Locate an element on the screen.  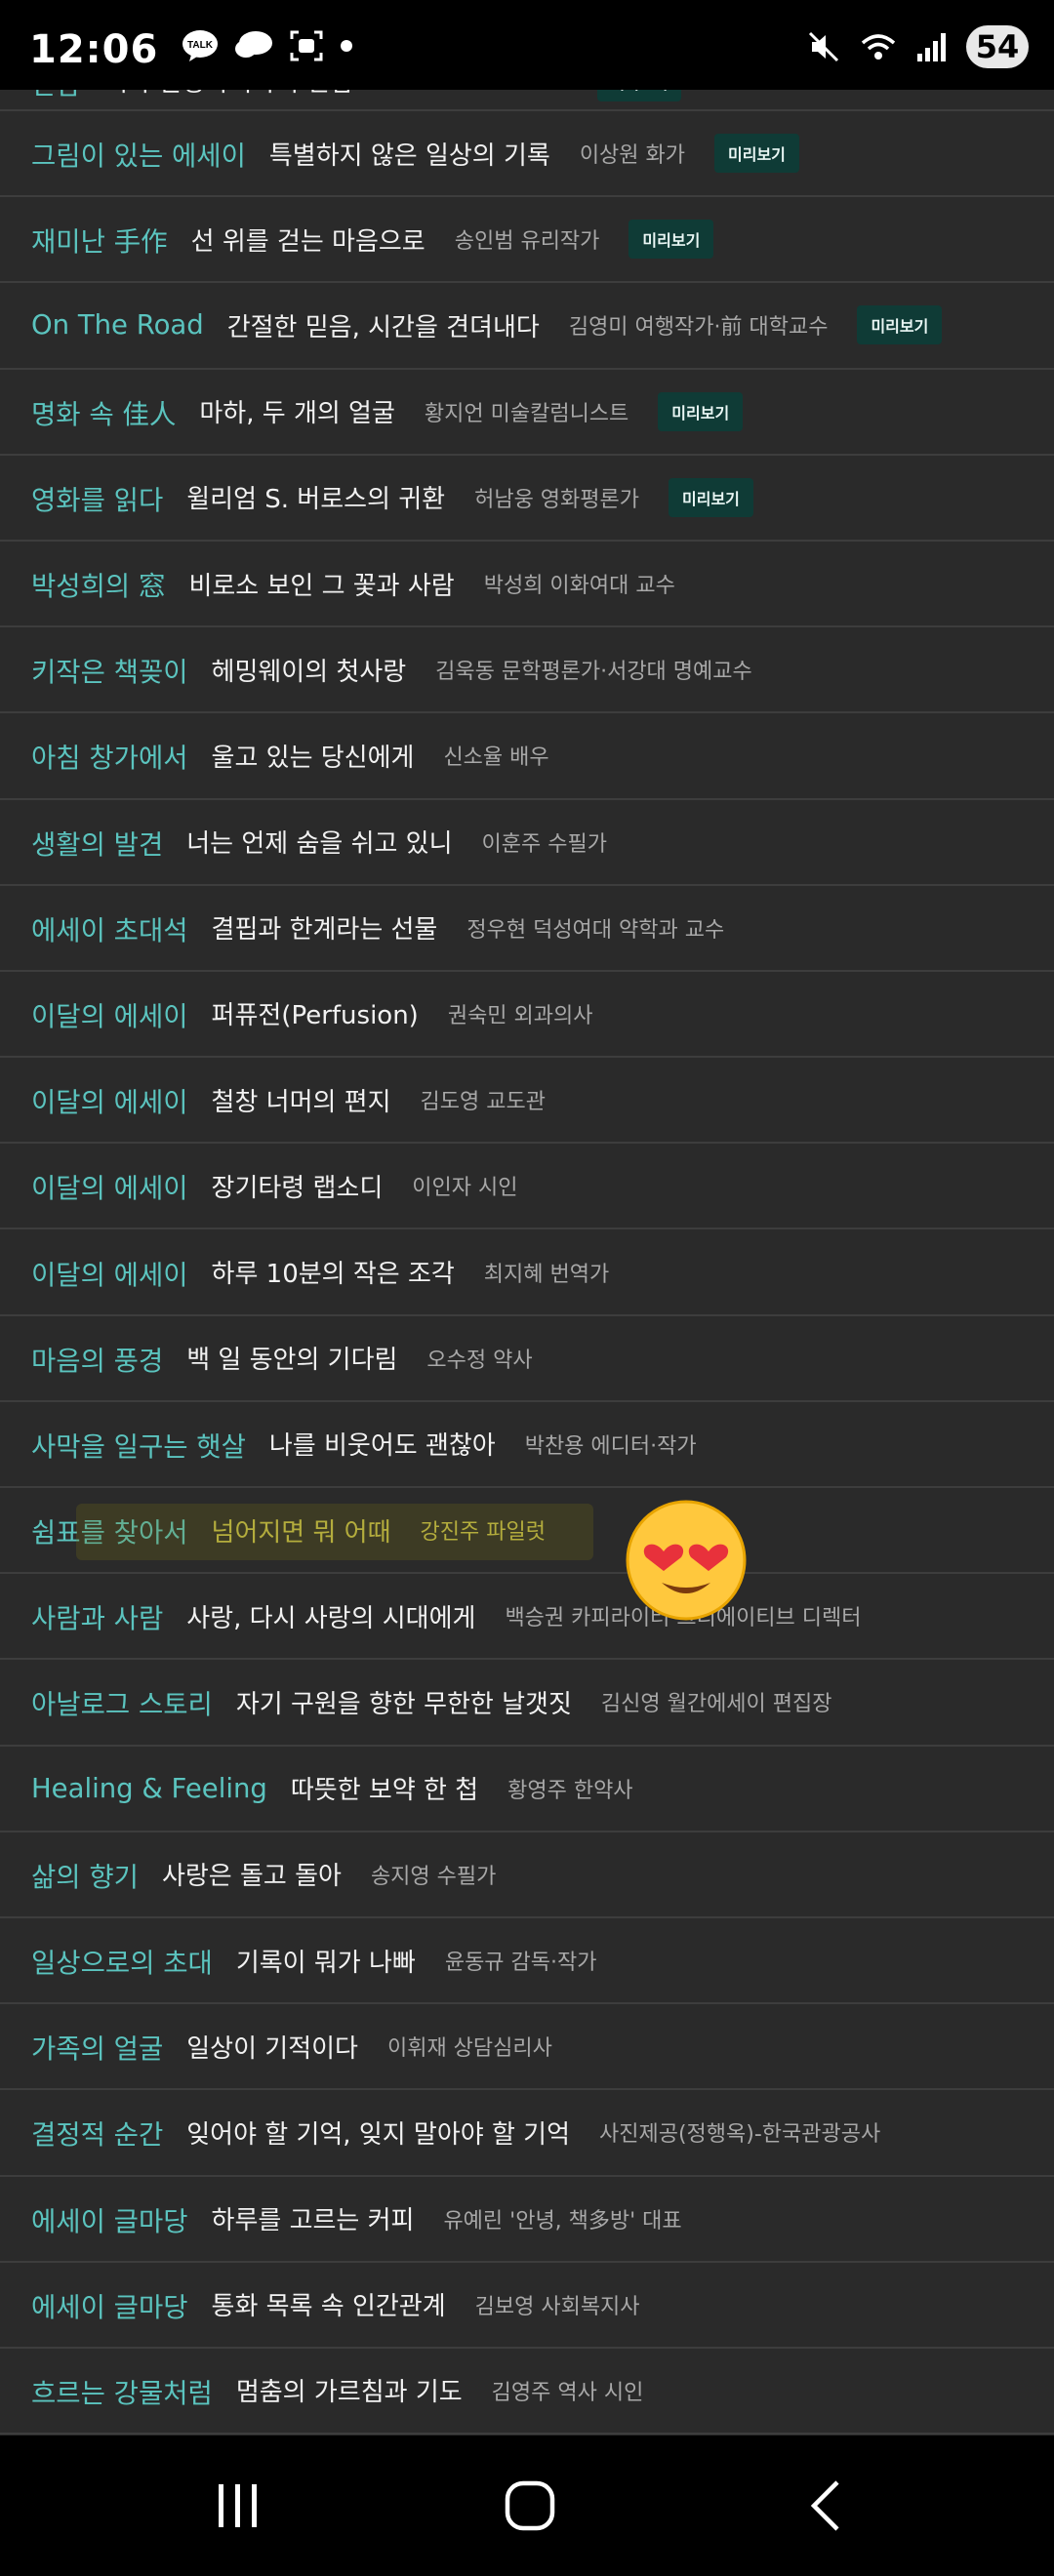
list-item: 마음의 풍경 백 일 동안의 기다림 오수정 약사 is located at coordinates (527, 1359).